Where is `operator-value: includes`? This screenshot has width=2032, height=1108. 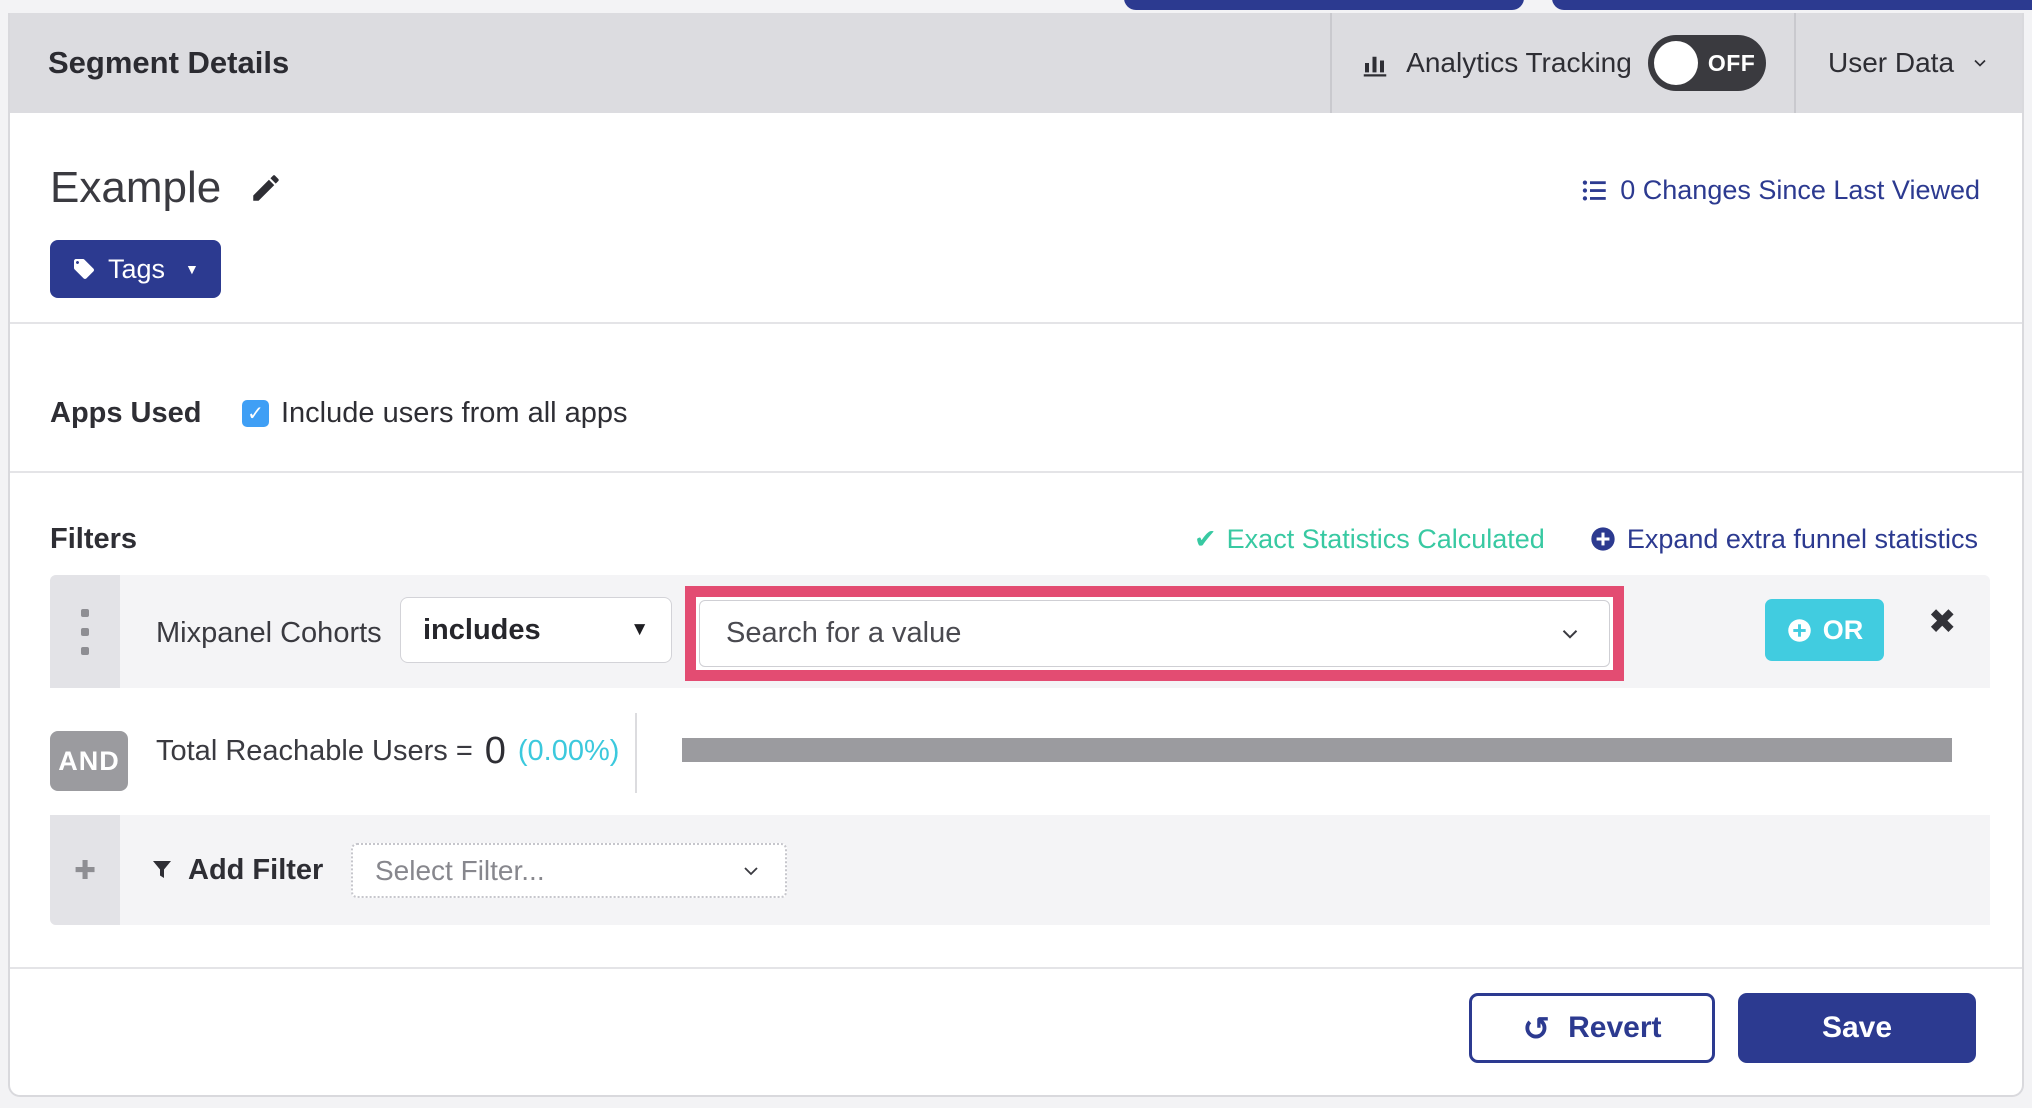
operator-value: includes is located at coordinates (482, 629).